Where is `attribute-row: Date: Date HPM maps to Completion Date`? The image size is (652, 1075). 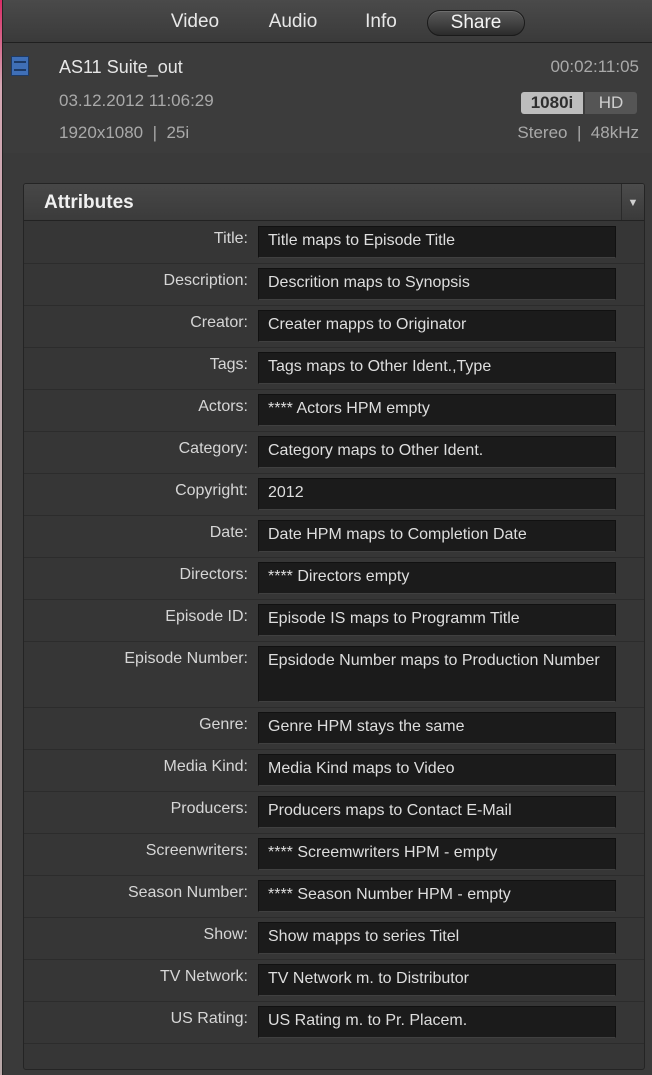
attribute-row: Date: Date HPM maps to Completion Date is located at coordinates (334, 536).